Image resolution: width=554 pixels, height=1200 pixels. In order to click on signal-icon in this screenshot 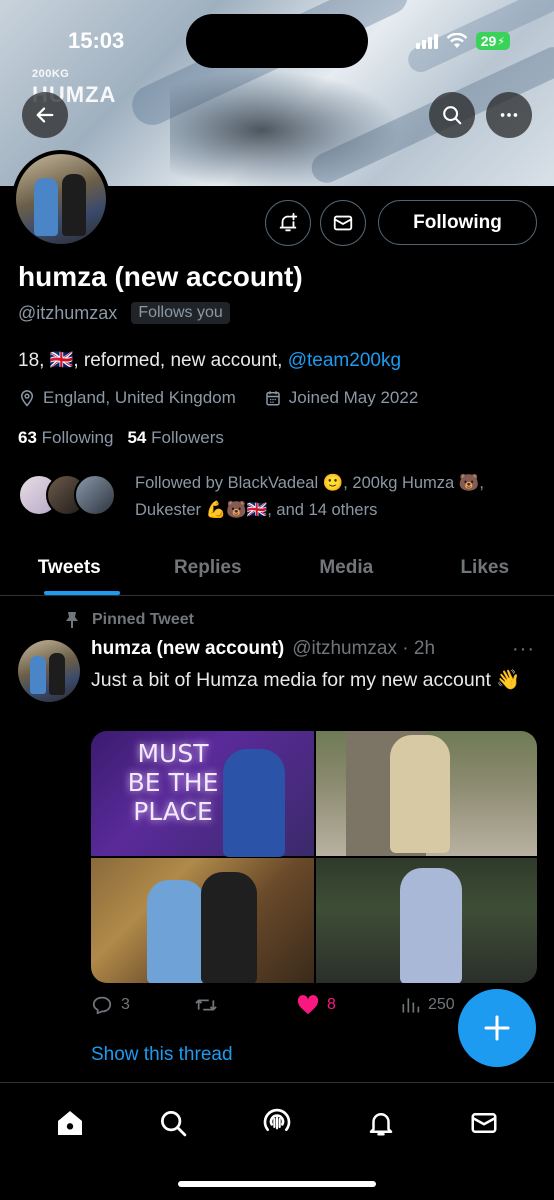, I will do `click(426, 41)`.